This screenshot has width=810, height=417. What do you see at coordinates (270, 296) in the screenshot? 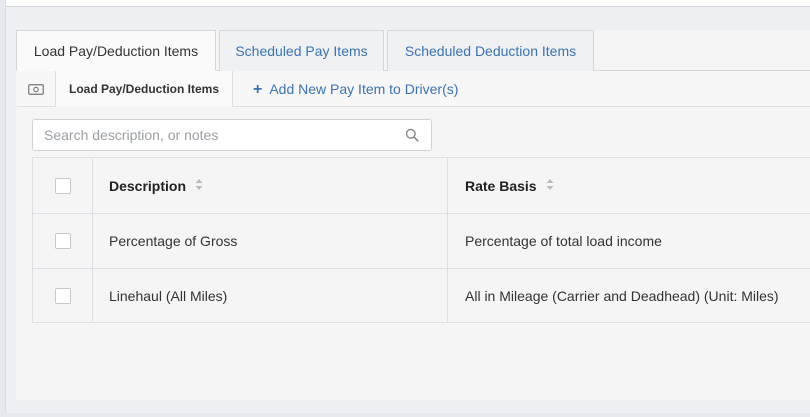
I see `description-cell: Linehaul (All Miles)` at bounding box center [270, 296].